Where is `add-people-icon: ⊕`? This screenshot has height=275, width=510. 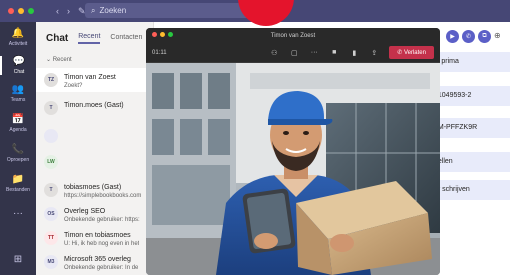
add-people-icon: ⊕ is located at coordinates (497, 35).